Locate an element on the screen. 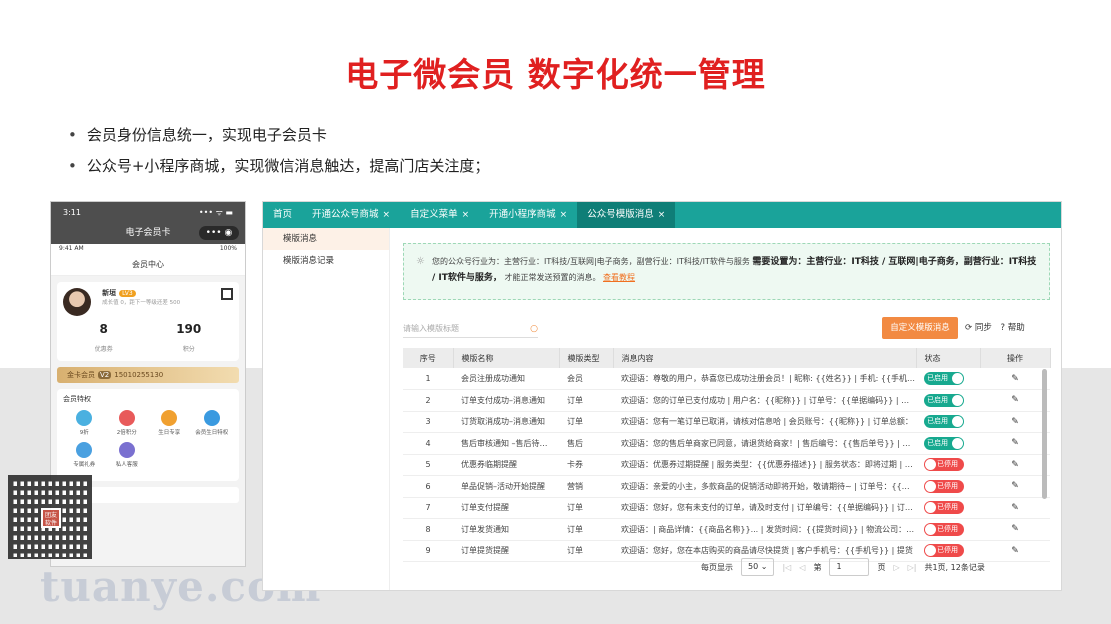  template-type: 营销 is located at coordinates (586, 486).